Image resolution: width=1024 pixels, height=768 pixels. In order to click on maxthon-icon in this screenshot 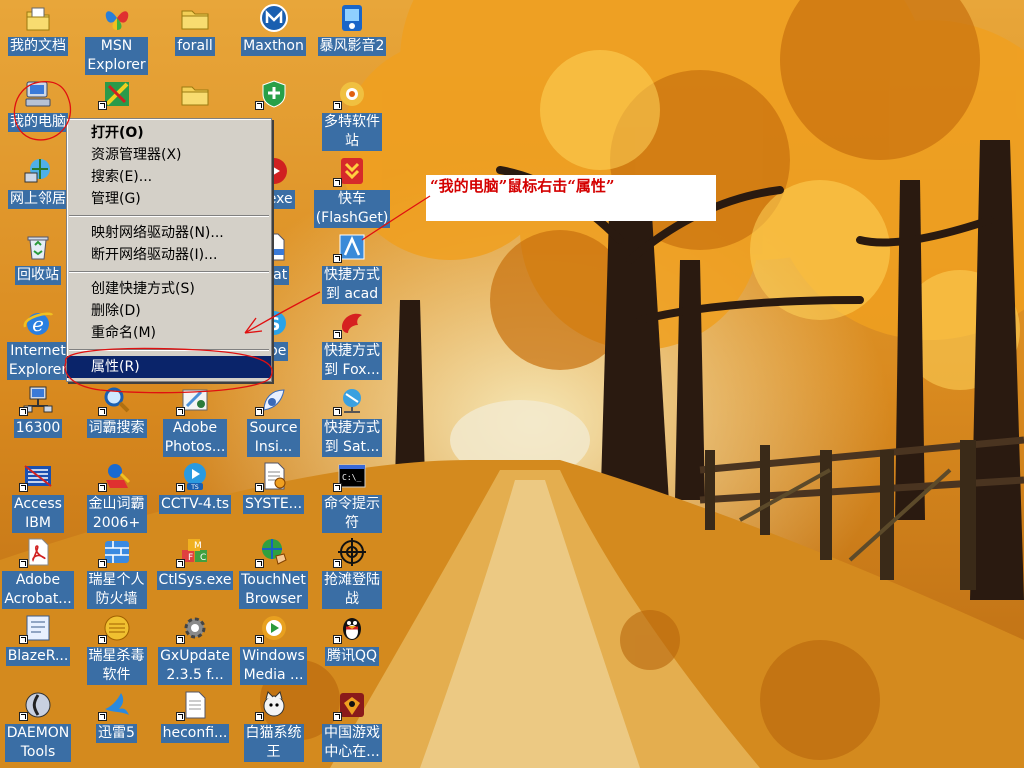, I will do `click(273, 18)`.